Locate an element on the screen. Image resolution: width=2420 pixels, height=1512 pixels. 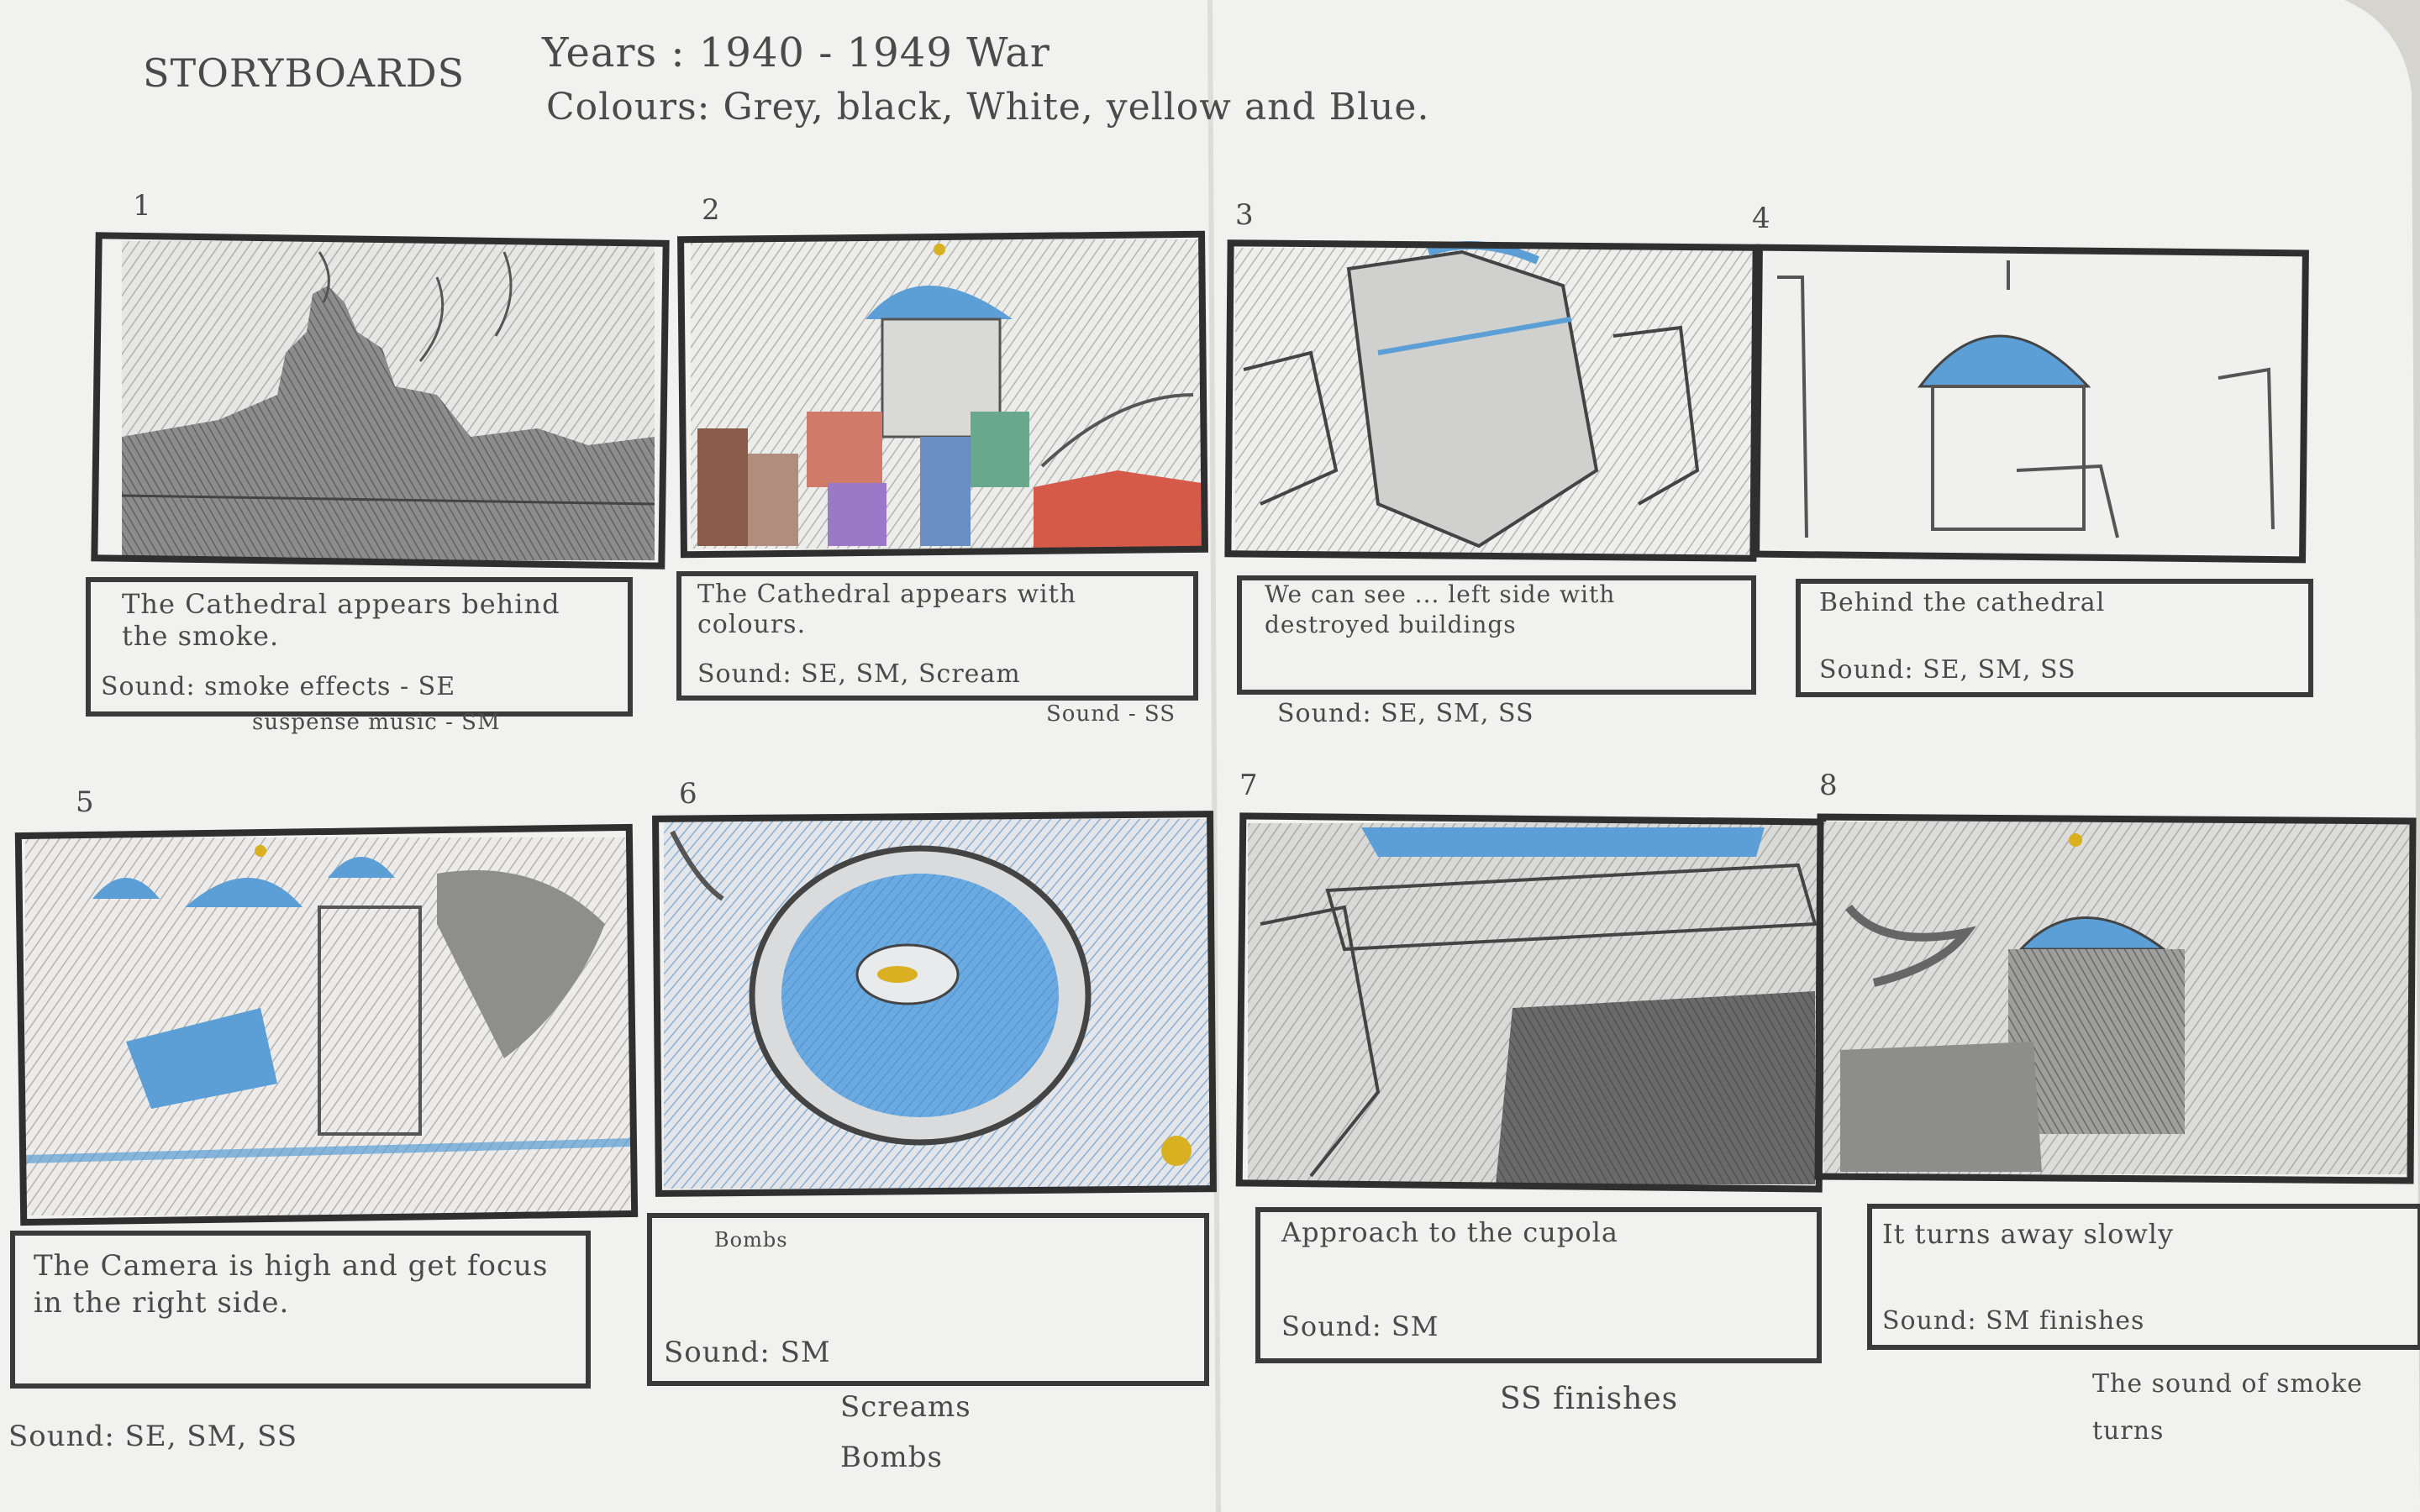
panel-2-caption: The Cathedral appears with colours. is located at coordinates (887, 609).